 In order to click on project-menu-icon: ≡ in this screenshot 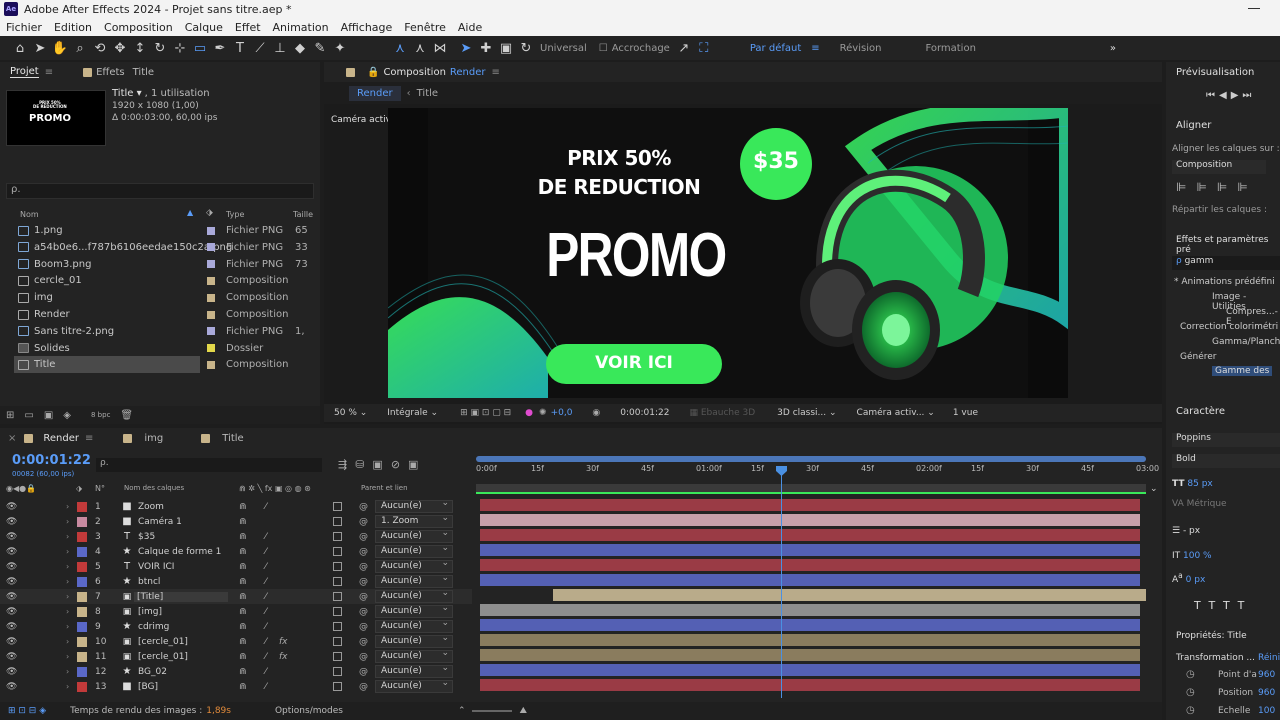, I will do `click(49, 72)`.